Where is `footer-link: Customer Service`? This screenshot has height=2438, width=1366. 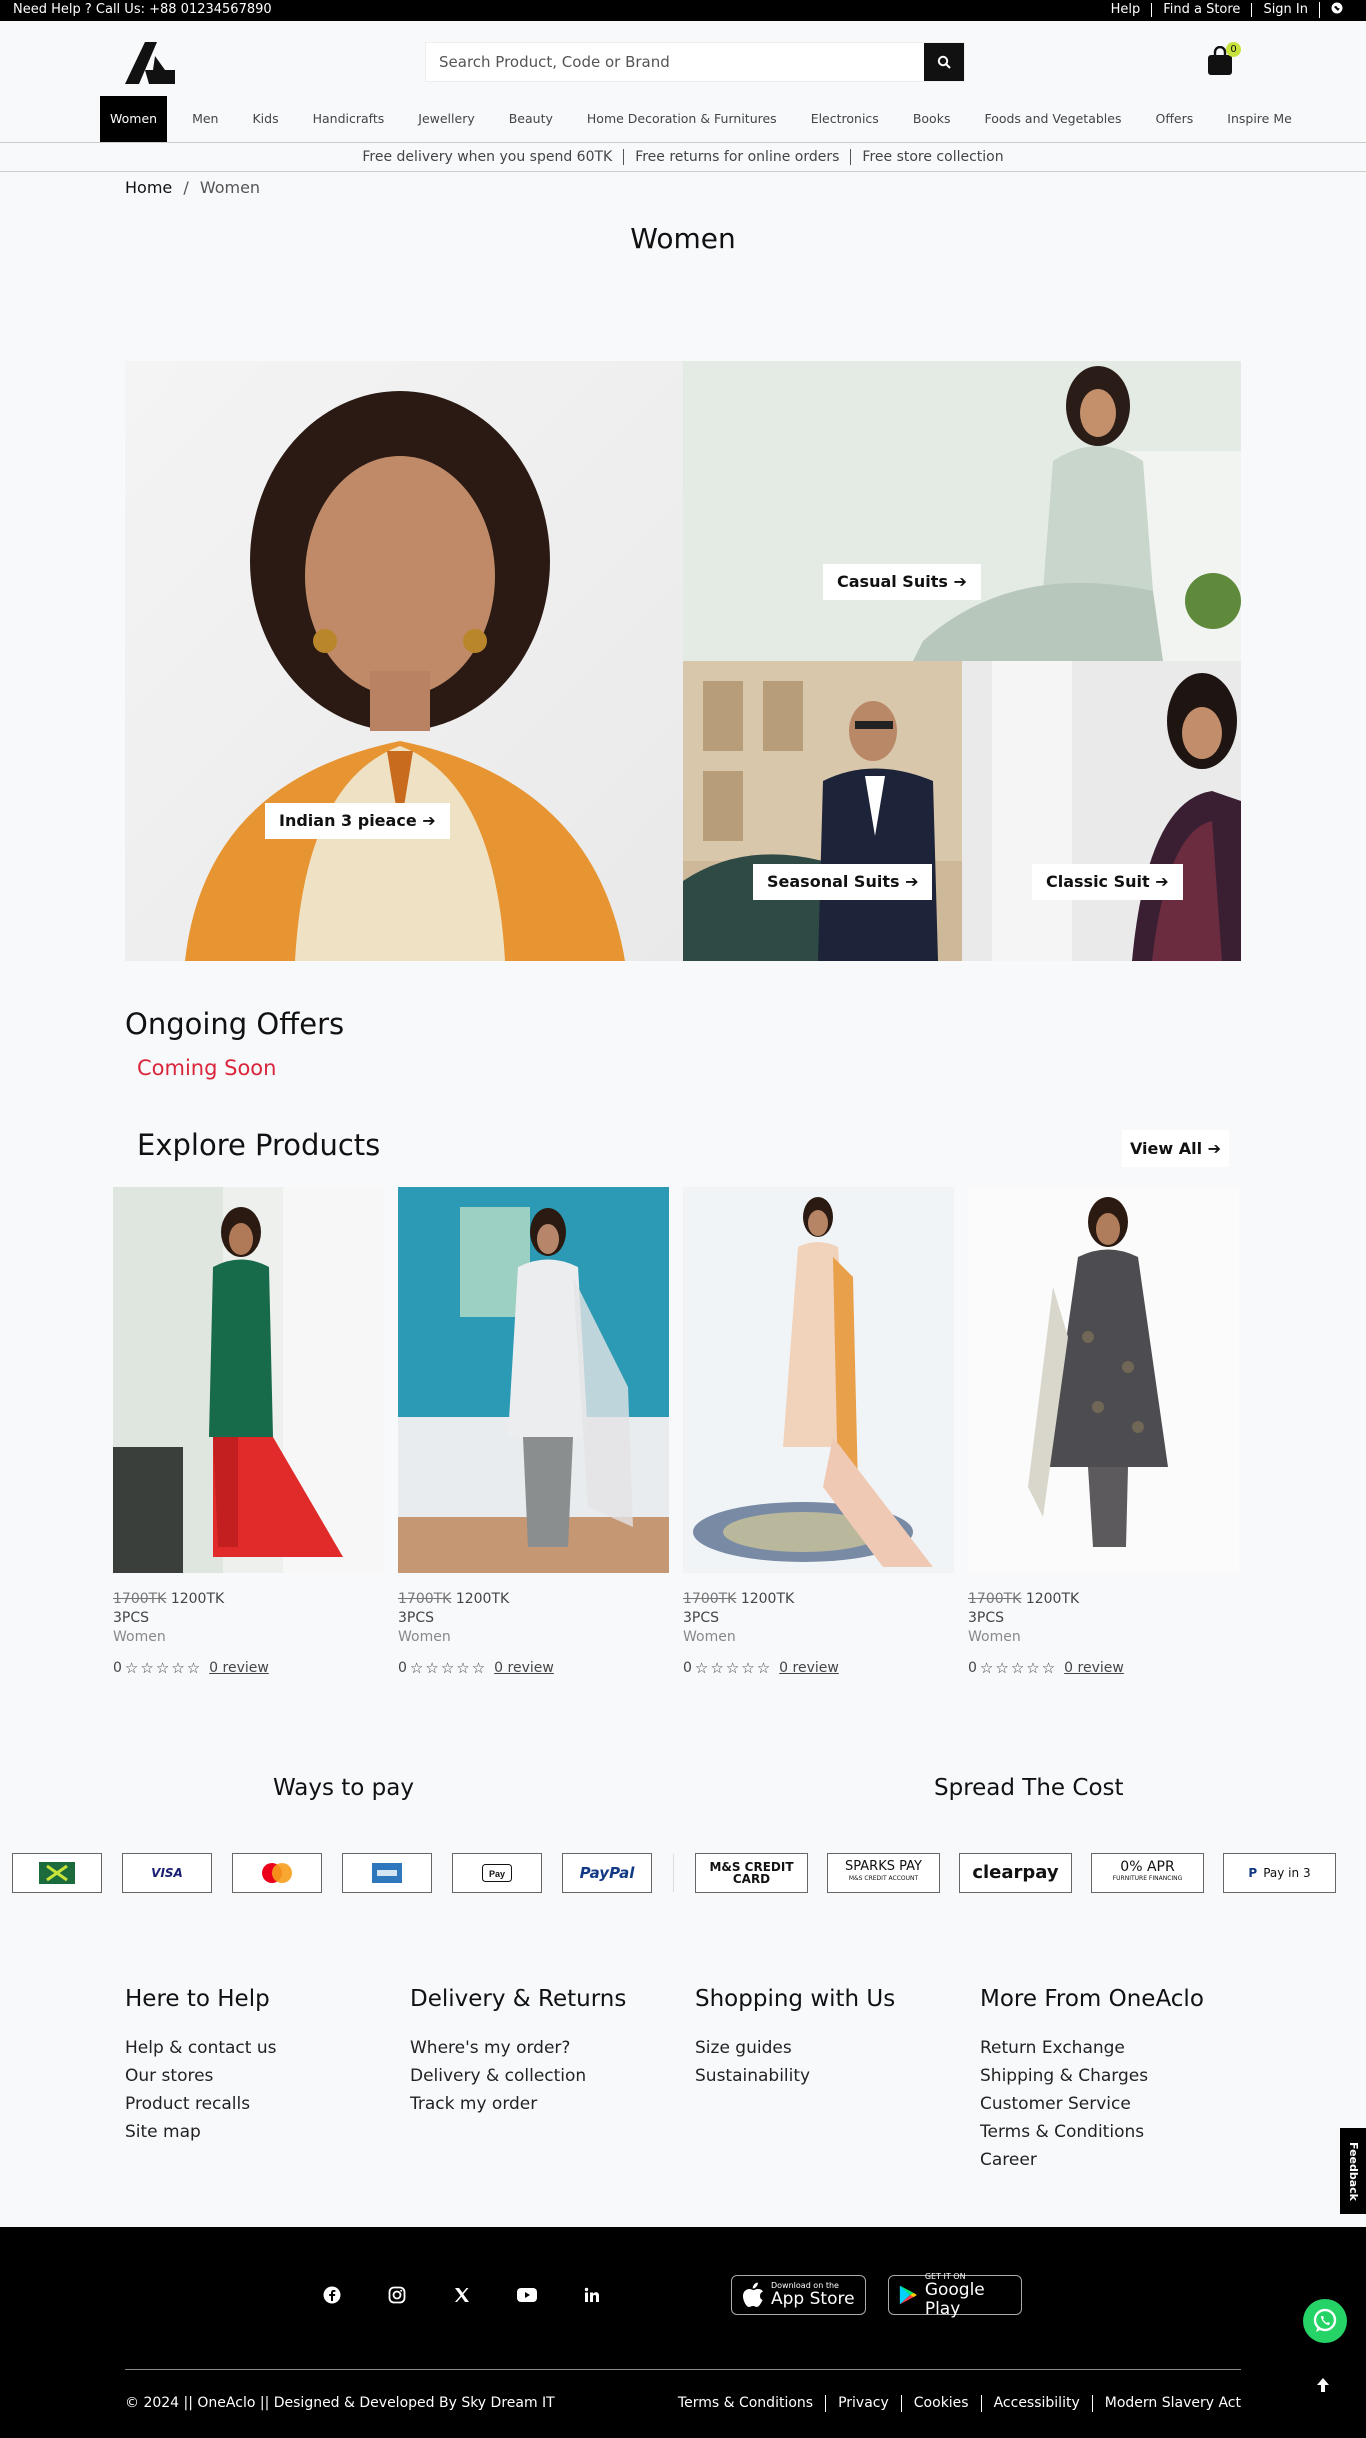 footer-link: Customer Service is located at coordinates (1092, 2104).